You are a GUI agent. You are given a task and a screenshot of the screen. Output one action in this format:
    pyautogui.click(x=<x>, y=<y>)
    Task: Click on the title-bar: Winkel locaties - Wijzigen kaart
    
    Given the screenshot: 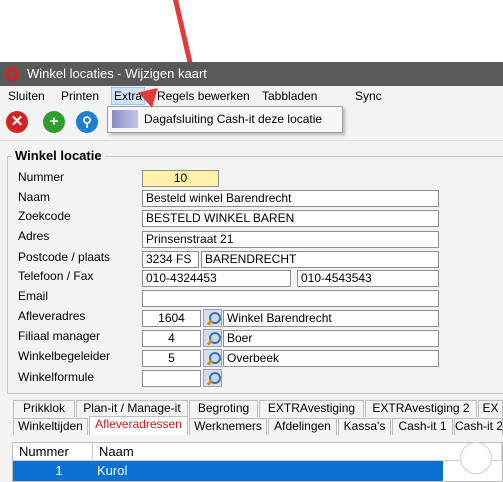 What is the action you would take?
    pyautogui.click(x=251, y=74)
    